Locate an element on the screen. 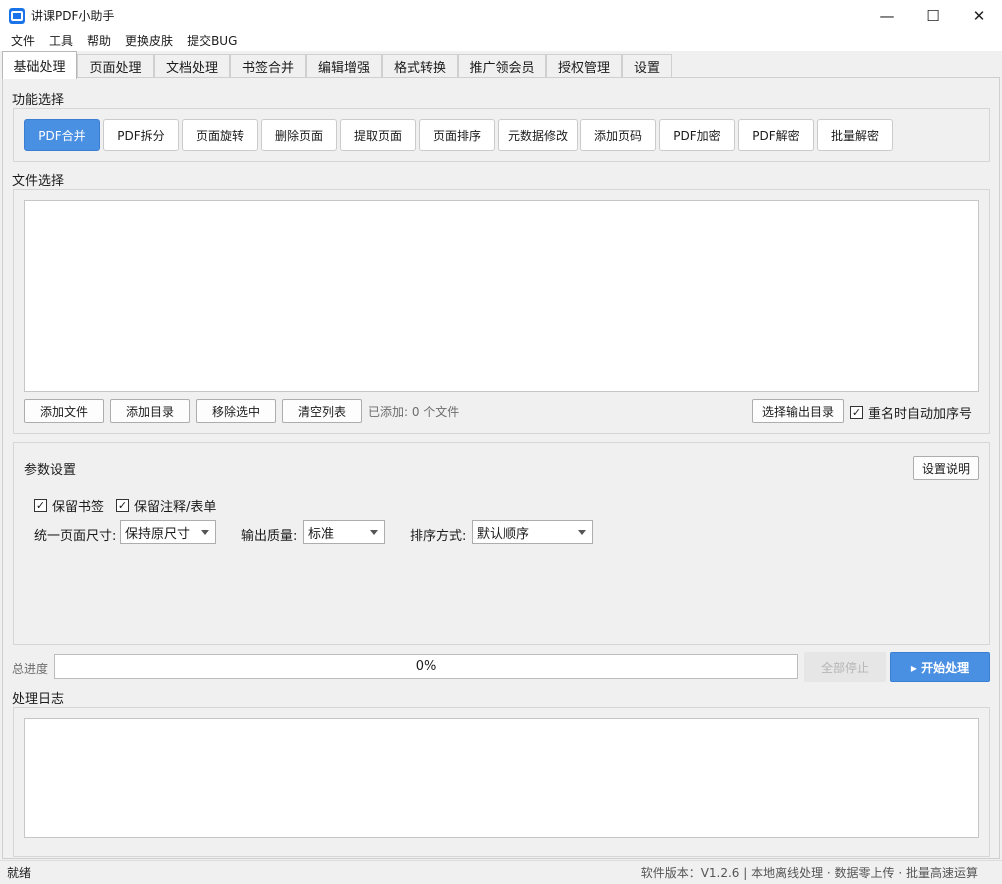 The width and height of the screenshot is (1002, 884). sort-select: 默认顺序 is located at coordinates (532, 532).